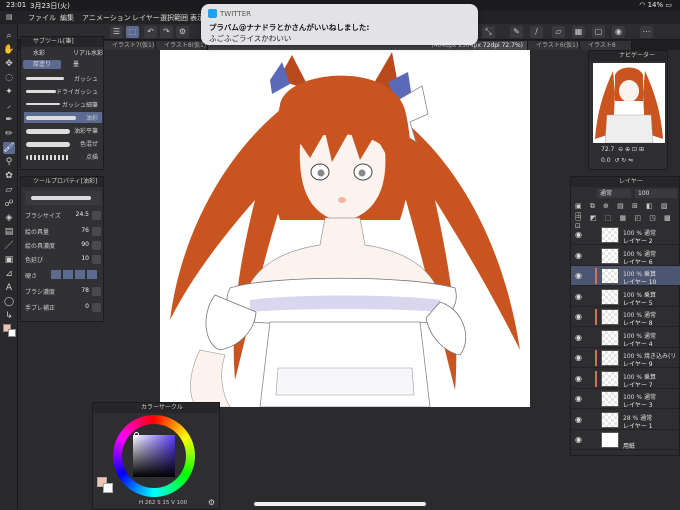  I want to click on grid-icon: ▦, so click(578, 32).